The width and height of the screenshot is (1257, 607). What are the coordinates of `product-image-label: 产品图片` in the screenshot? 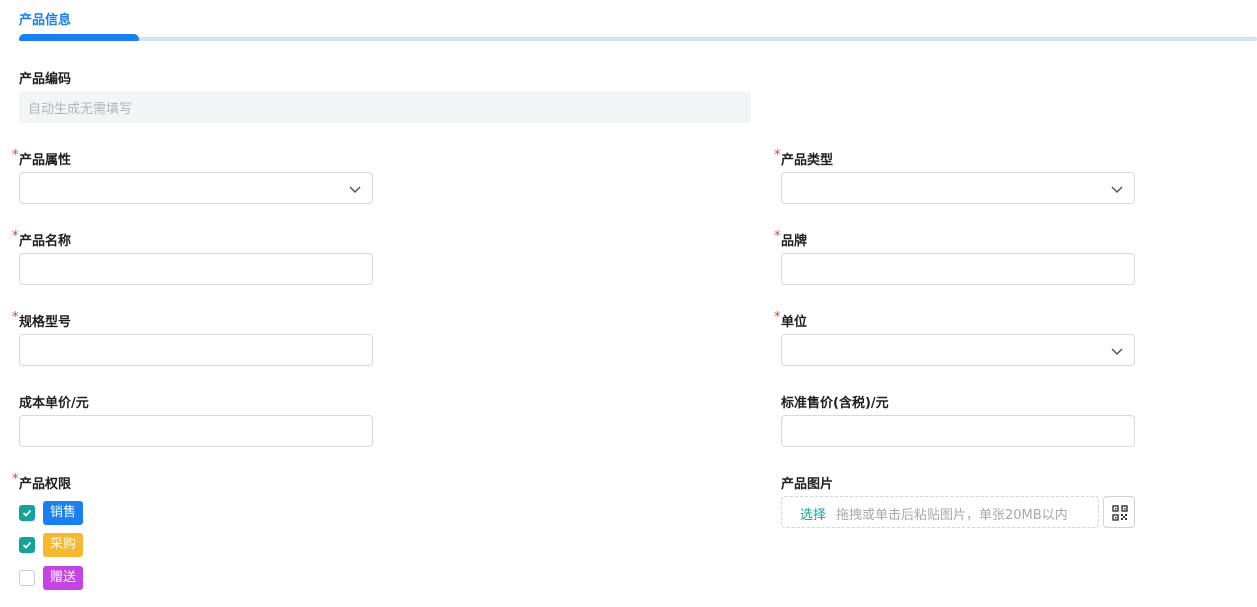 It's located at (807, 484).